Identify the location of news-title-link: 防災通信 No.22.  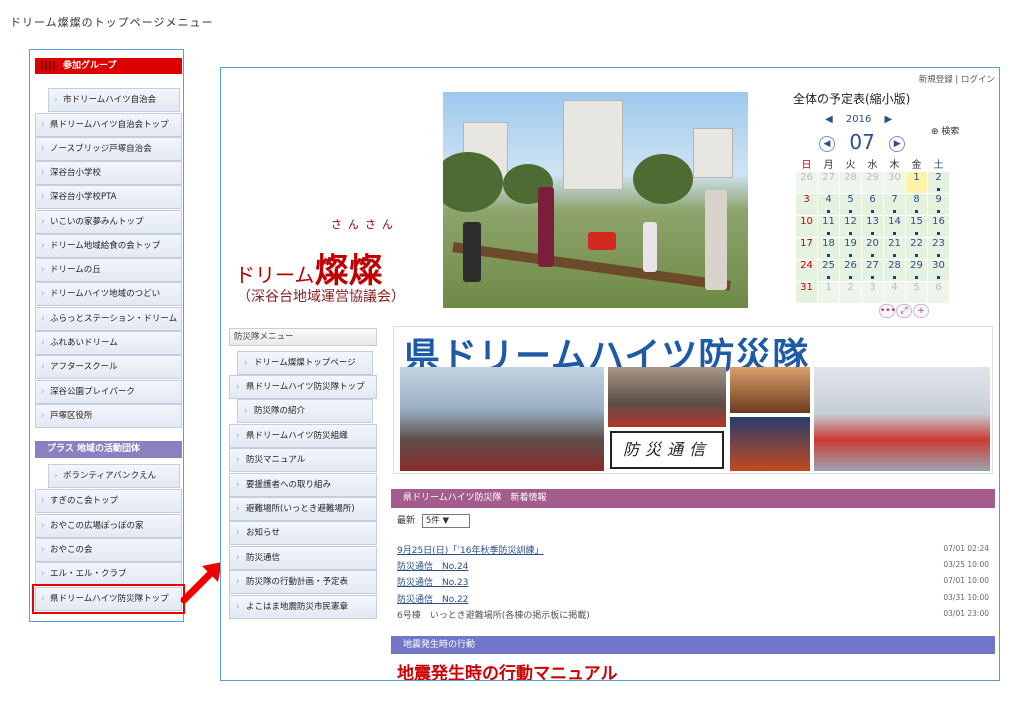
(432, 600).